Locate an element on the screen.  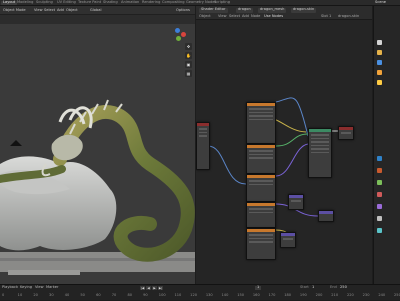
frame-tick-label: 20 is located at coordinates (35, 295).